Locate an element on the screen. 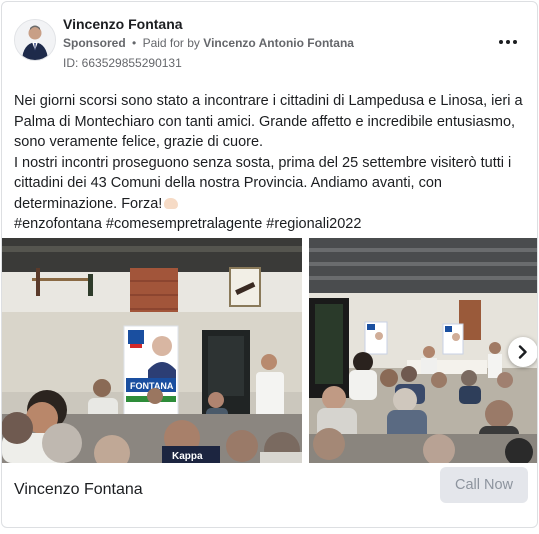 This screenshot has height=534, width=539. person-icon is located at coordinates (35, 40).